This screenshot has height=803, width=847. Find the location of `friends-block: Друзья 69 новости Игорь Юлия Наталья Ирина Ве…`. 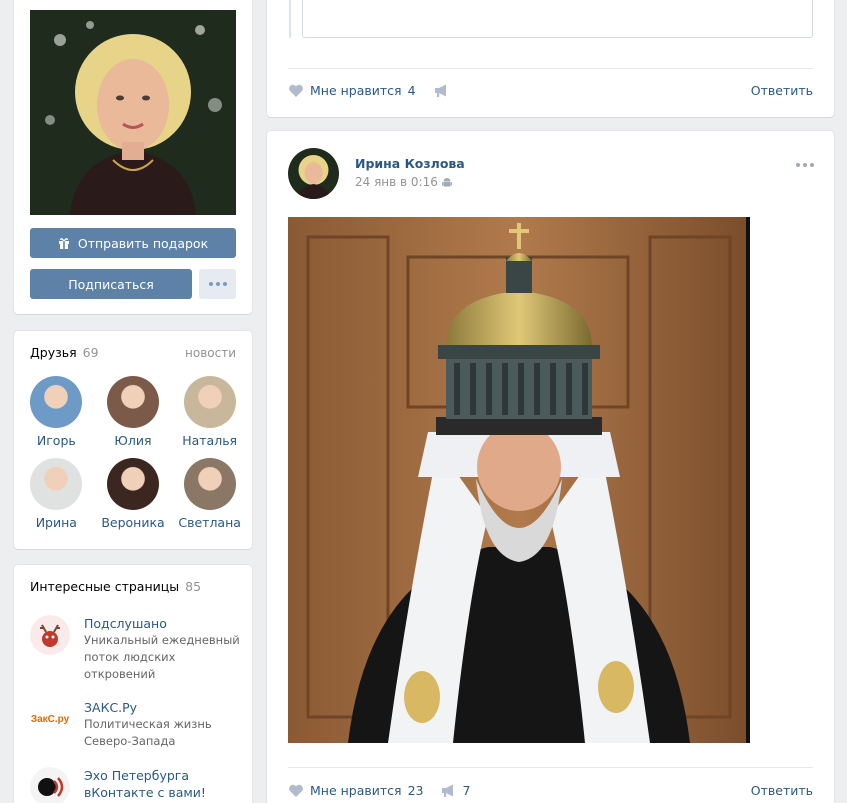

friends-block: Друзья 69 новости Игорь Юлия Наталья Ирина Ве… is located at coordinates (133, 440).